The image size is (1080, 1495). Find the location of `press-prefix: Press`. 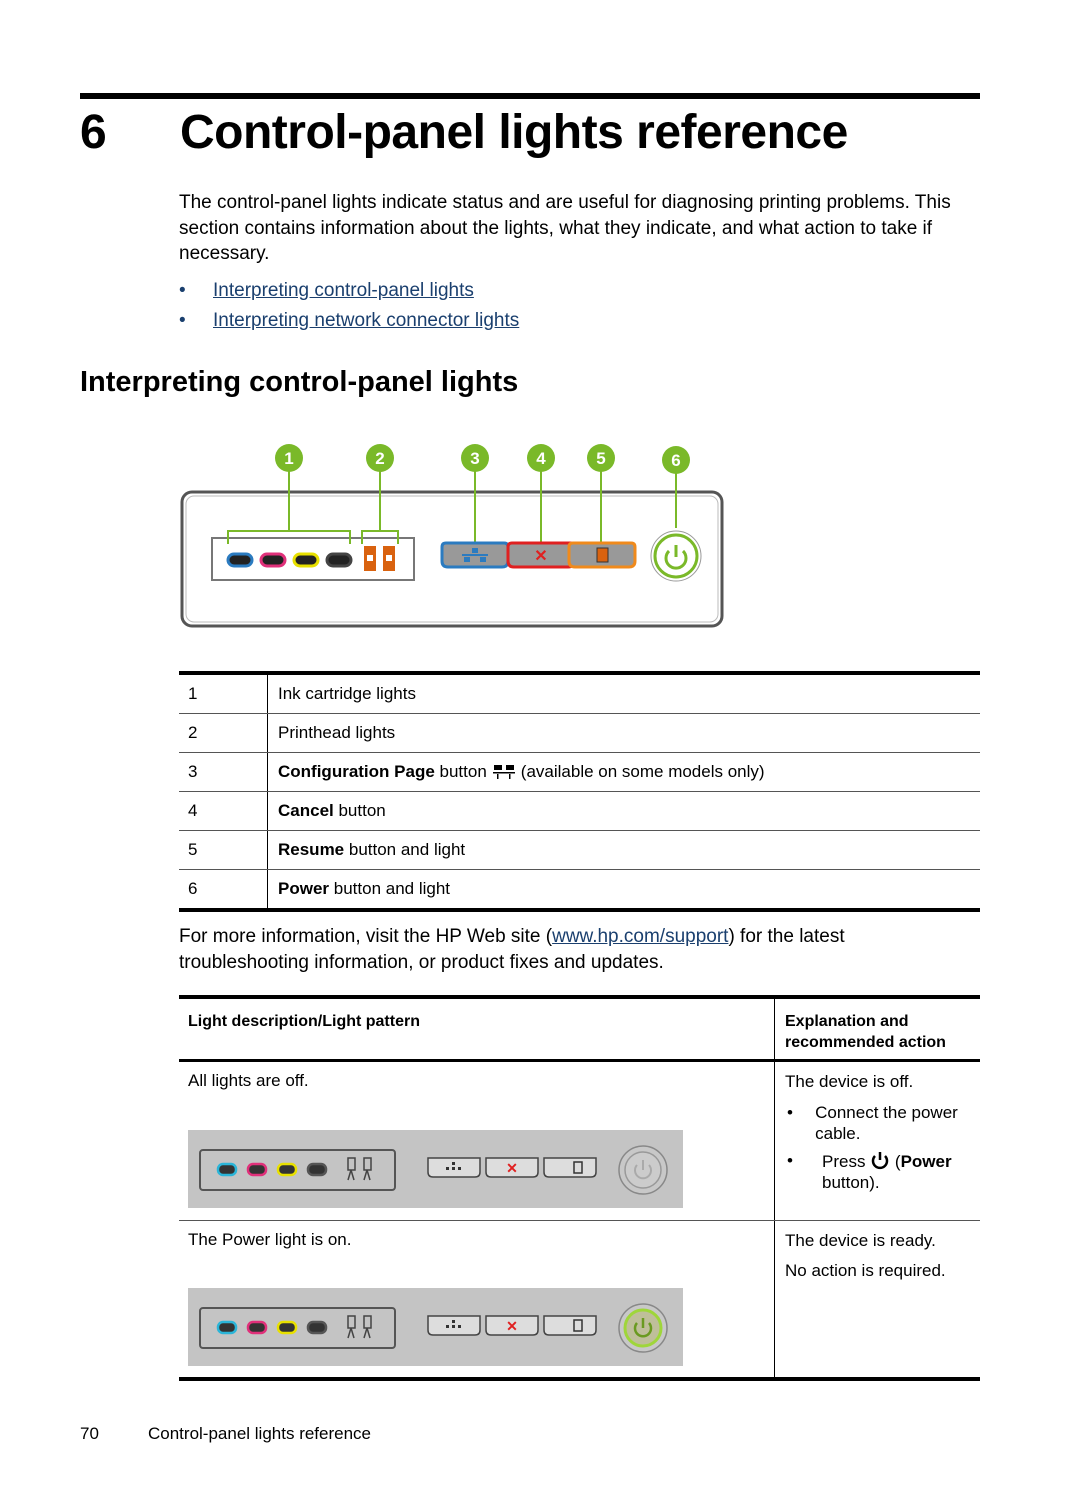

press-prefix: Press is located at coordinates (846, 1161).